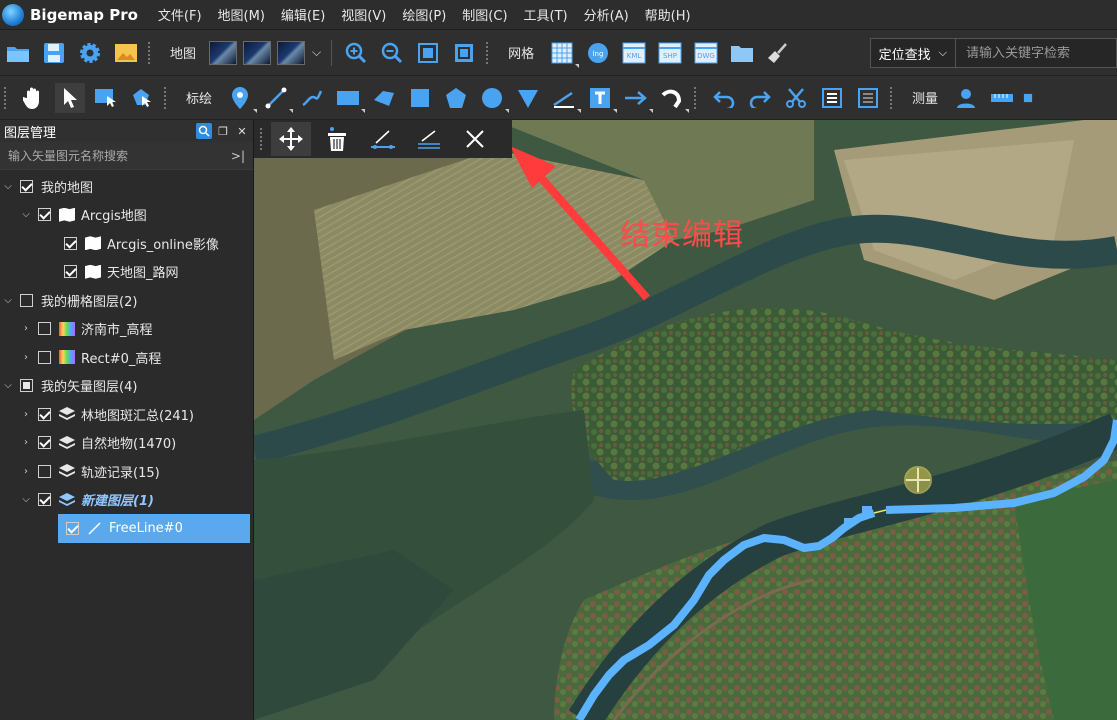  What do you see at coordinates (424, 14) in the screenshot?
I see `menu-draw: 绘图(P)` at bounding box center [424, 14].